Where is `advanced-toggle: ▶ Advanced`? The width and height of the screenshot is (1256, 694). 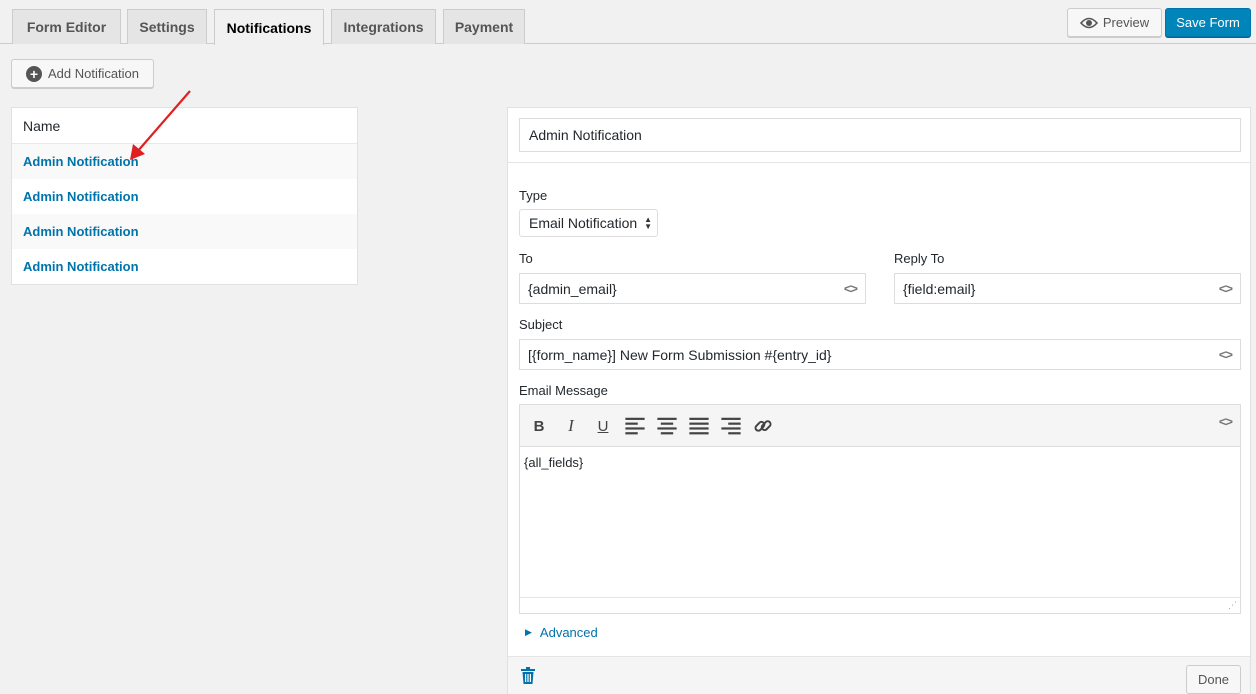 advanced-toggle: ▶ Advanced is located at coordinates (561, 632).